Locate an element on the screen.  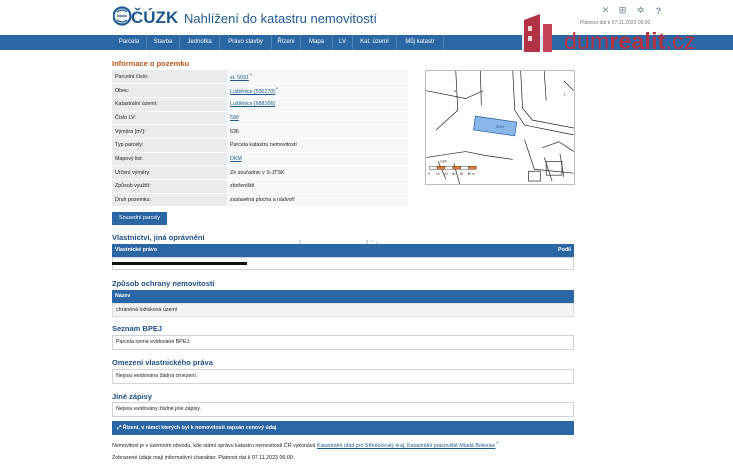
info-row: Číslo LV: 590 is located at coordinates (260, 118).